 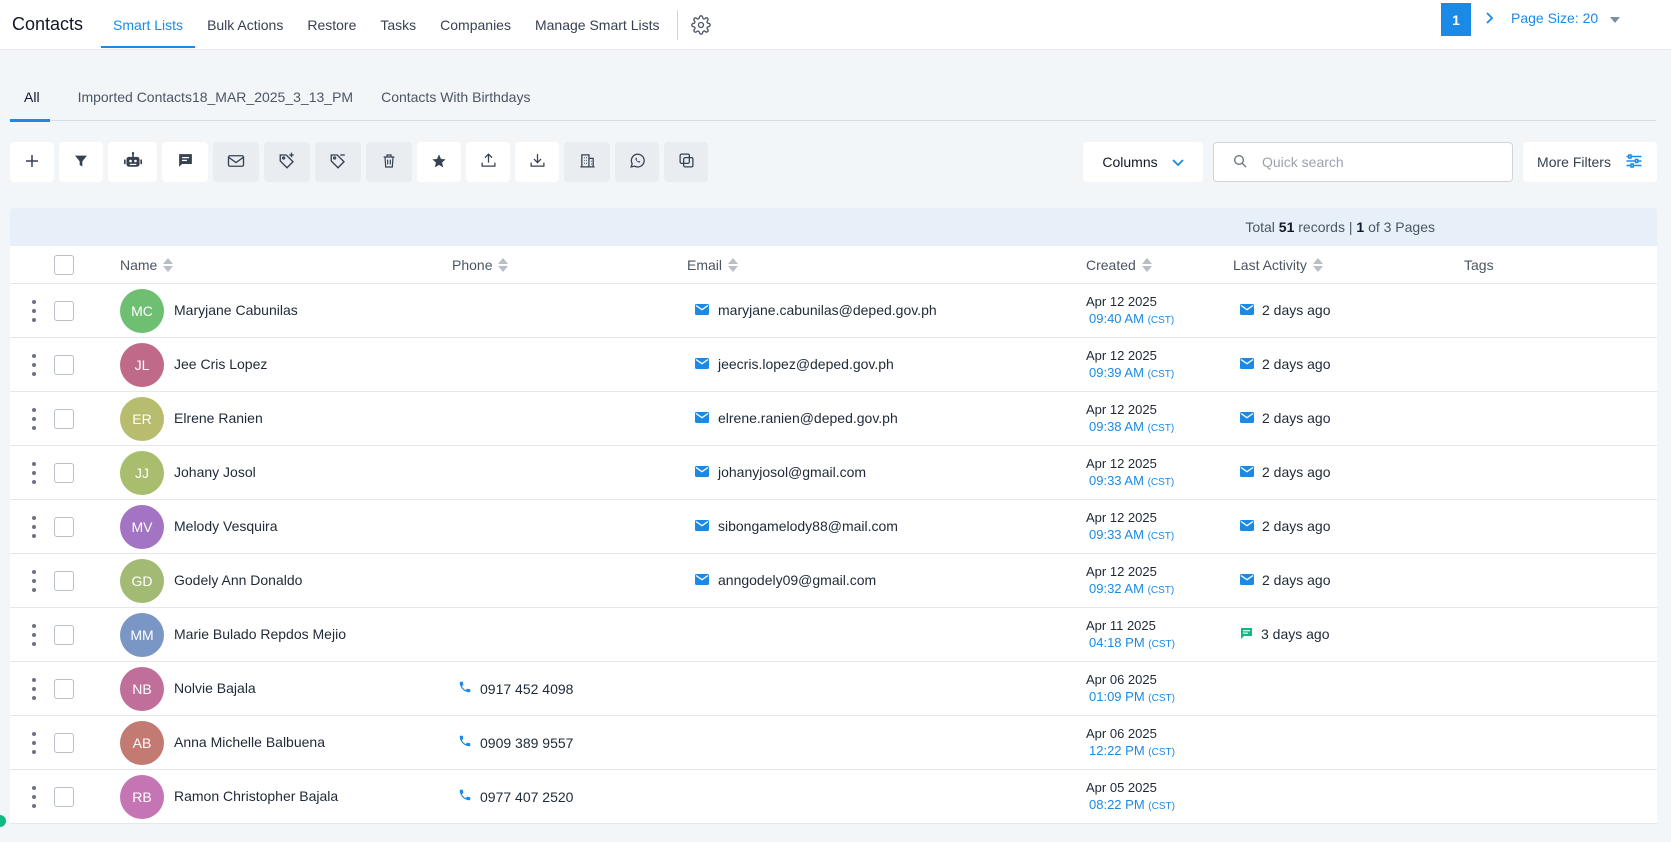 I want to click on add-tag-button, so click(x=287, y=162).